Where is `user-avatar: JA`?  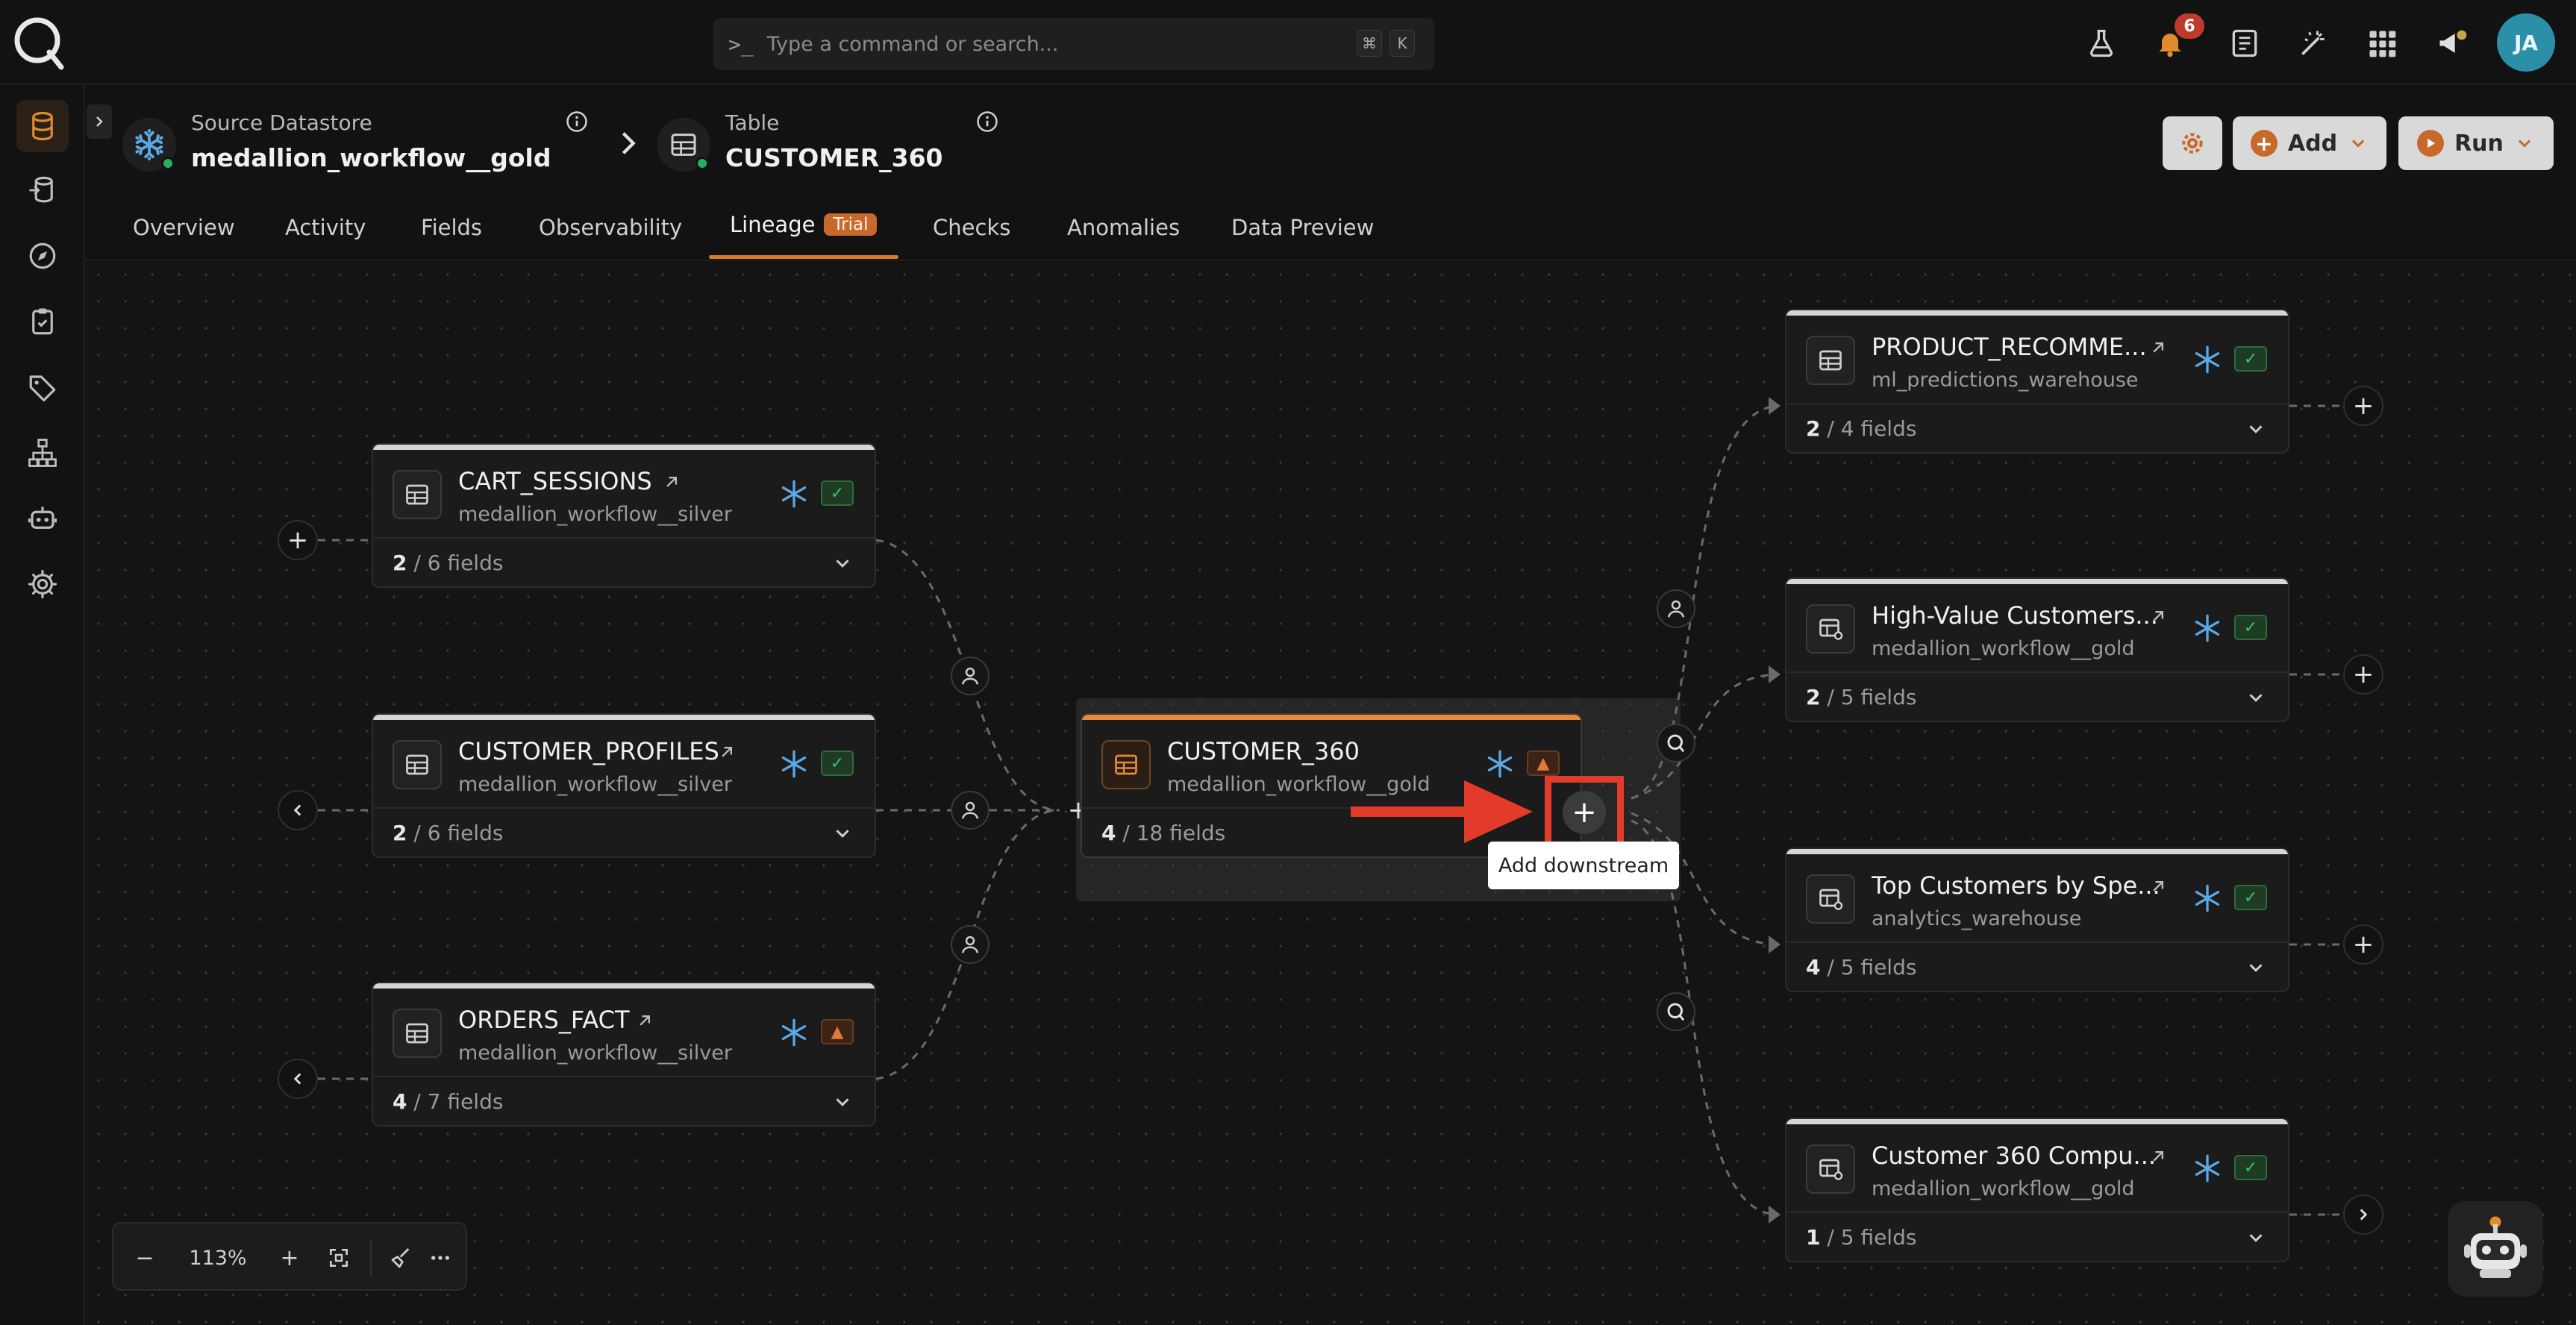
user-avatar: JA is located at coordinates (2526, 42).